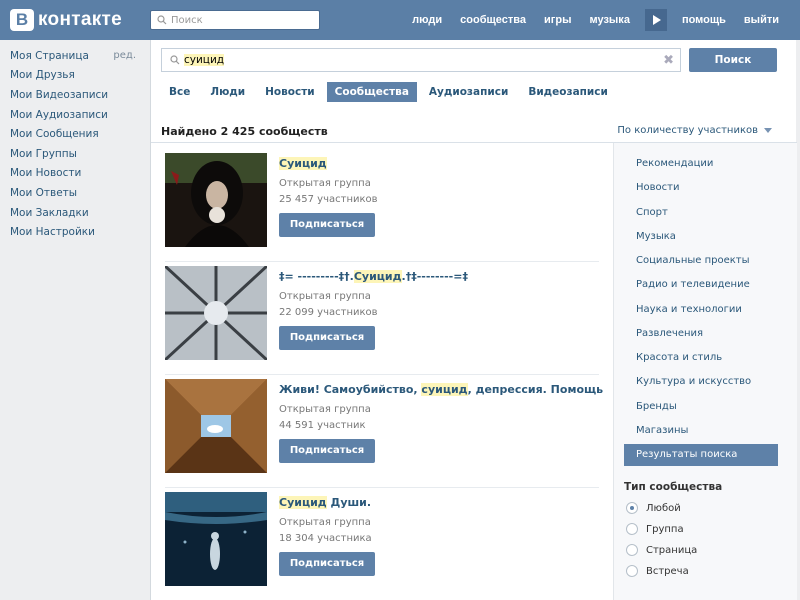 This screenshot has height=600, width=800. Describe the element at coordinates (673, 487) in the screenshot. I see `community-type-title: Тип сообщества` at that location.